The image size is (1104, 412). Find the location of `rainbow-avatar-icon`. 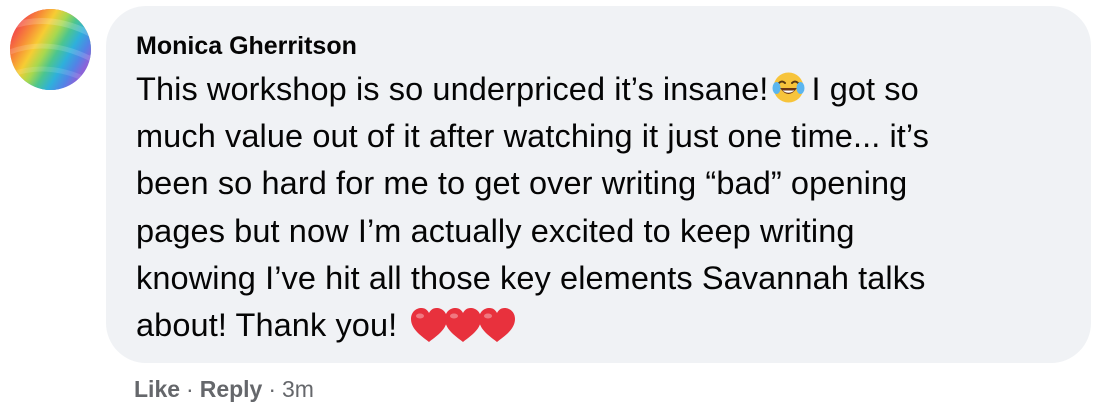

rainbow-avatar-icon is located at coordinates (50, 49).